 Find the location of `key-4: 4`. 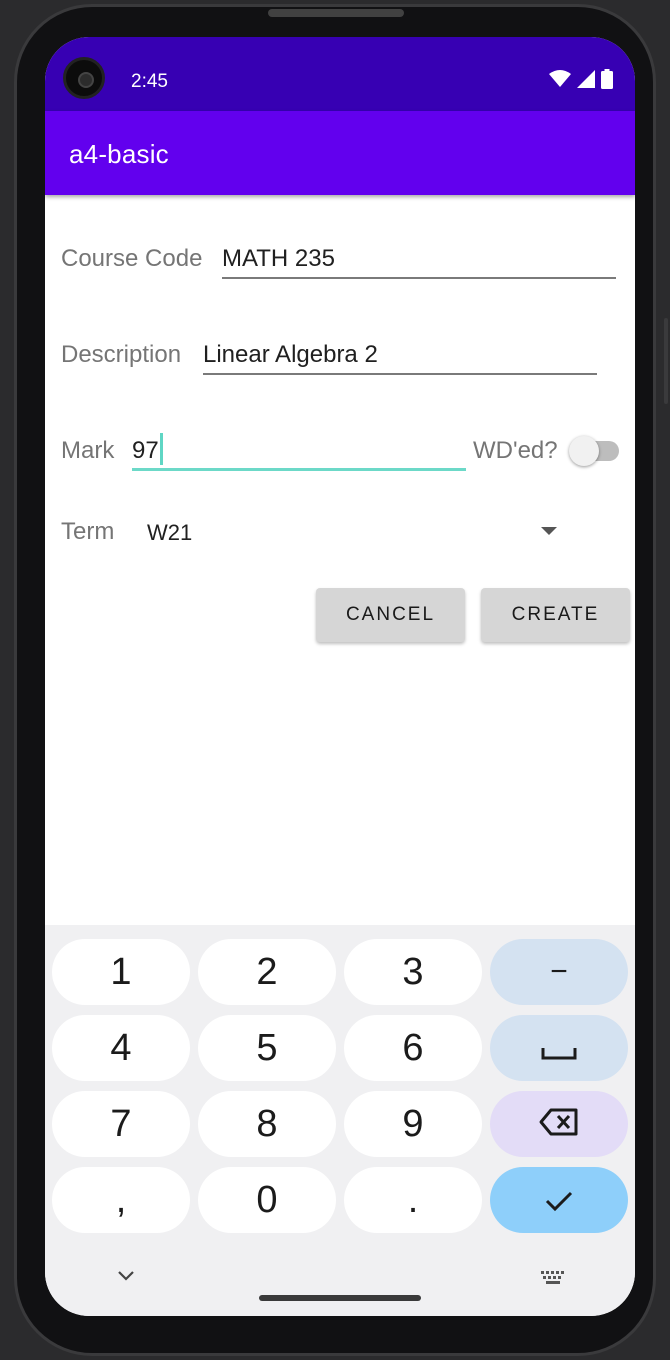

key-4: 4 is located at coordinates (121, 1048).